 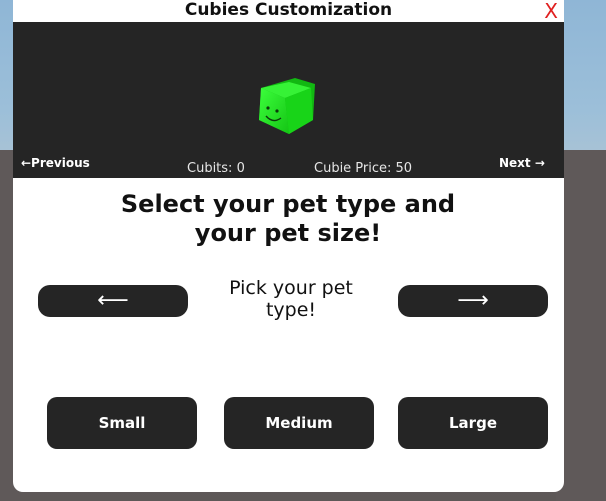 I want to click on arrow-left-icon: ⟵, so click(x=113, y=300).